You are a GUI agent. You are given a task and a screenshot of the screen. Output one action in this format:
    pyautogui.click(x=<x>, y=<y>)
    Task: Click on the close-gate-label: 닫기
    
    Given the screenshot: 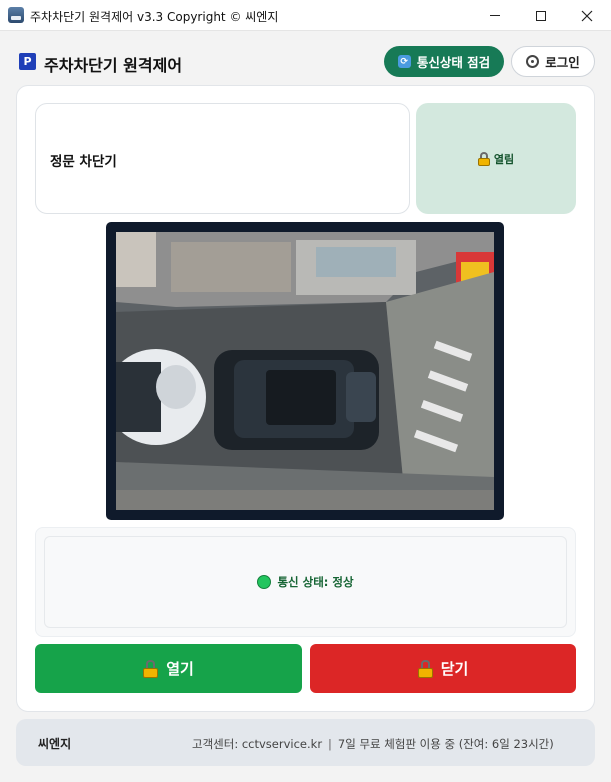 What is the action you would take?
    pyautogui.click(x=454, y=669)
    